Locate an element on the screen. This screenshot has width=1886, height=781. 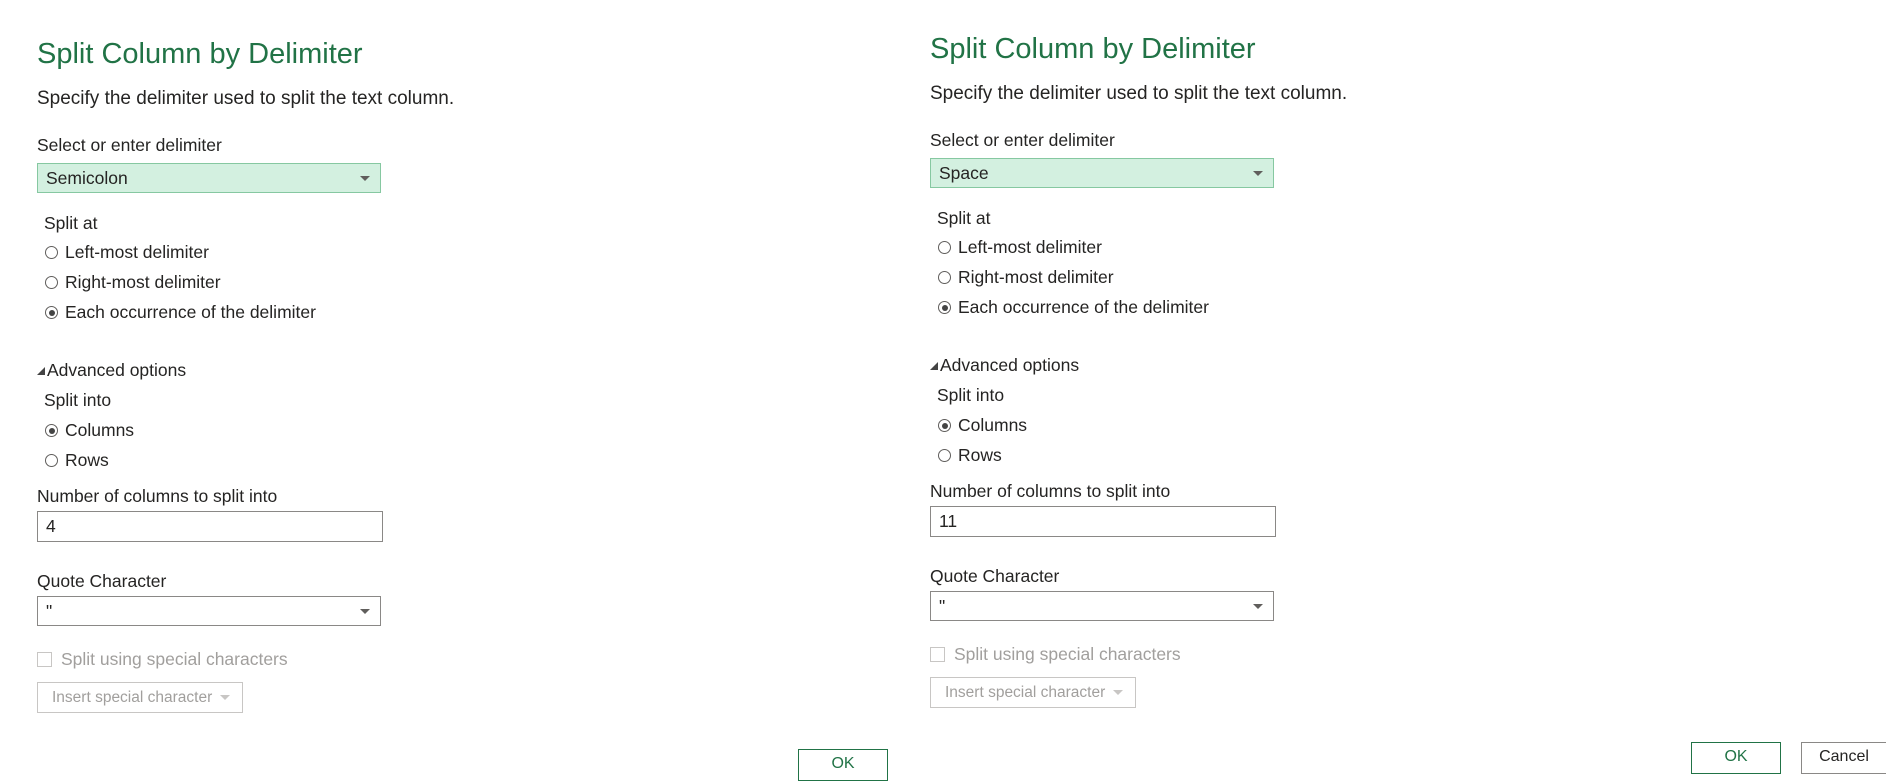
delimiter-dropdown: Semicolon is located at coordinates (209, 178).